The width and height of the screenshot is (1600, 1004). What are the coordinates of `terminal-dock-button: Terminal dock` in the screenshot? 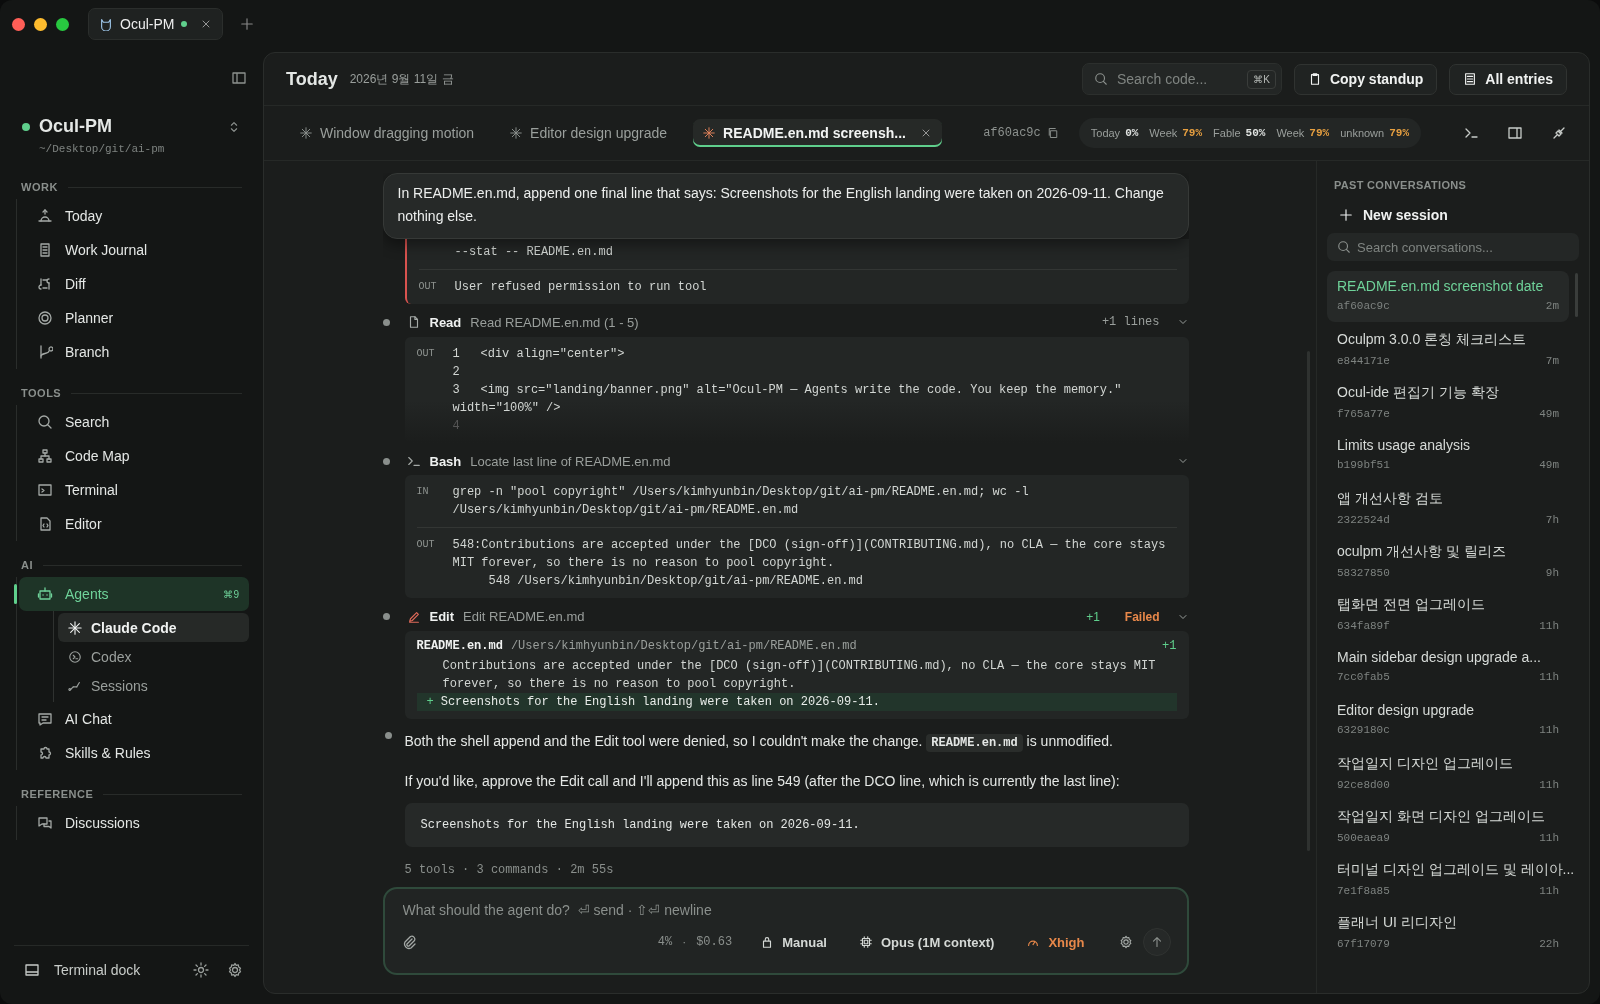 It's located at (99, 970).